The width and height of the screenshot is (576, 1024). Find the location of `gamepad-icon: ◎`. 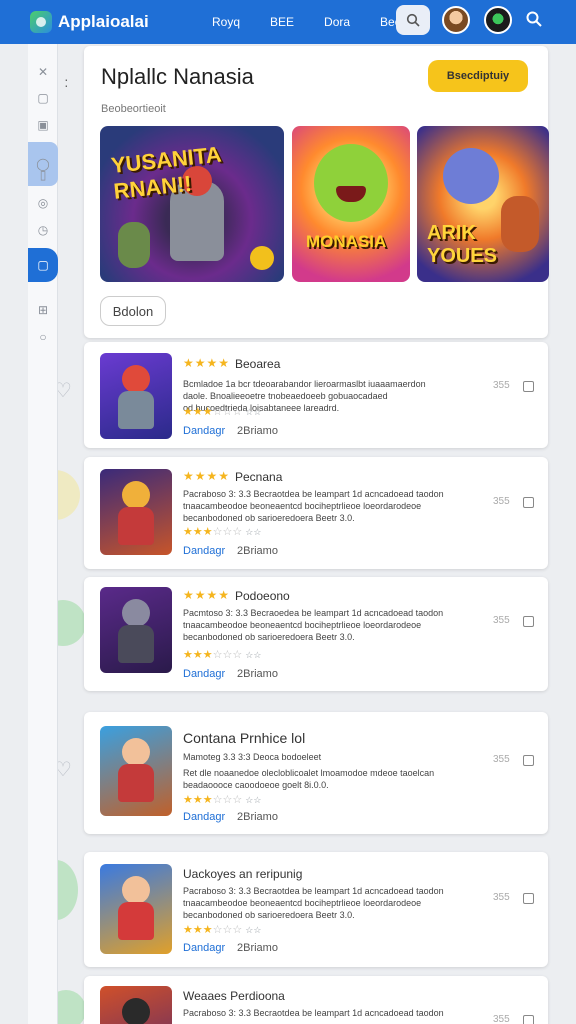

gamepad-icon: ◎ is located at coordinates (43, 203).